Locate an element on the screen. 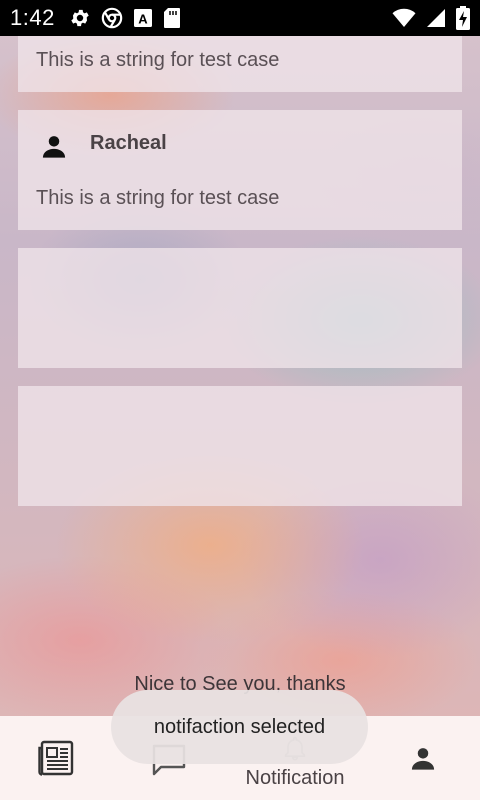 Image resolution: width=480 pixels, height=800 pixels. status-left-icons: A is located at coordinates (125, 18).